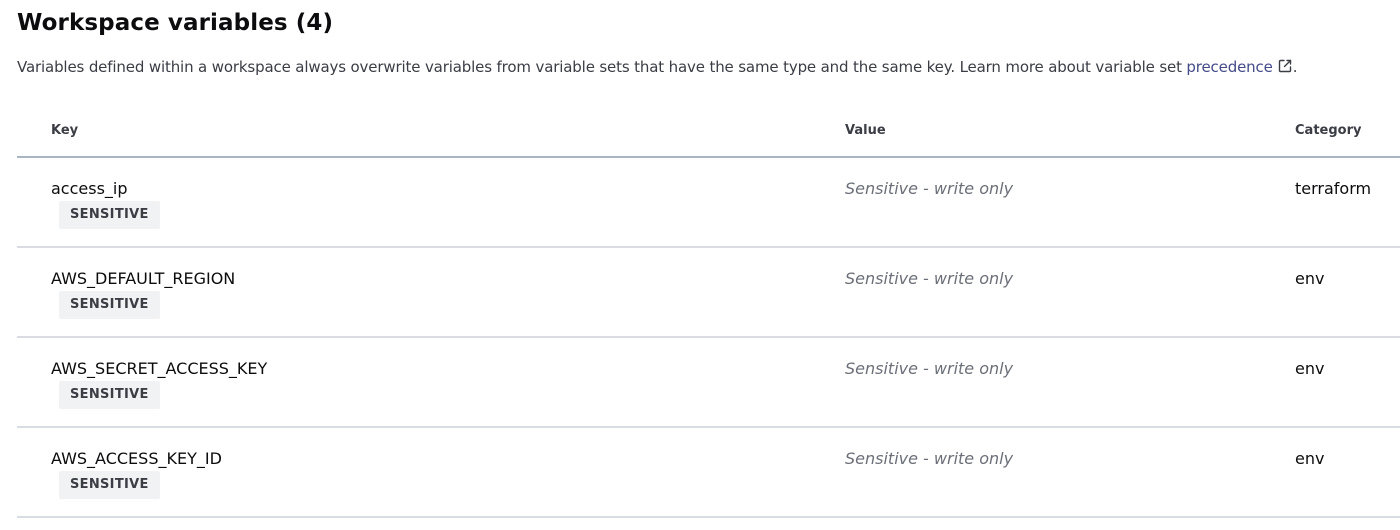 The image size is (1400, 530). I want to click on precedence-link: precedence, so click(1239, 67).